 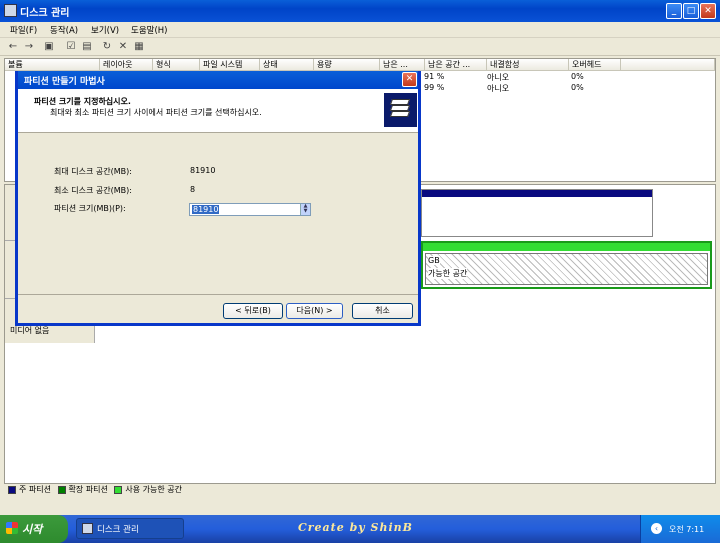 What do you see at coordinates (434, 260) in the screenshot?
I see `capacity-text: GB` at bounding box center [434, 260].